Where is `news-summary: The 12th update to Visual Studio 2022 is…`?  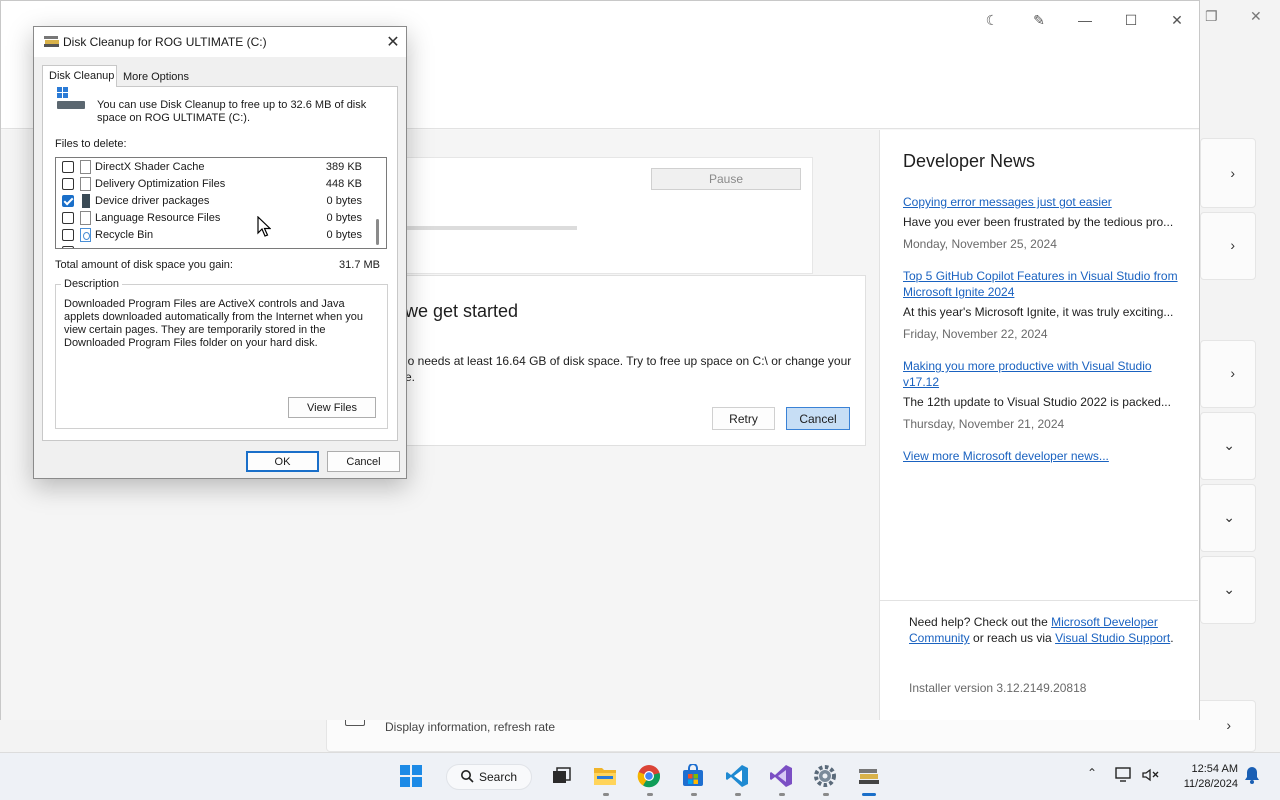
news-summary: The 12th update to Visual Studio 2022 is… is located at coordinates (1037, 402).